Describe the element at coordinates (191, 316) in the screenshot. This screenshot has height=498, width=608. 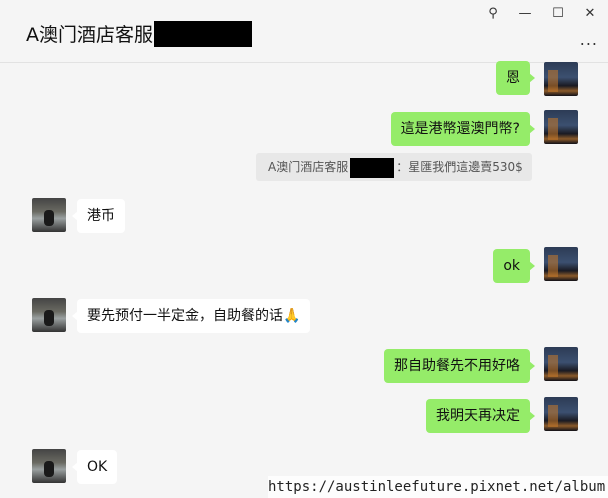
I see `message-bubble-received: 要先预付一半定金，自助餐的话🙏` at that location.